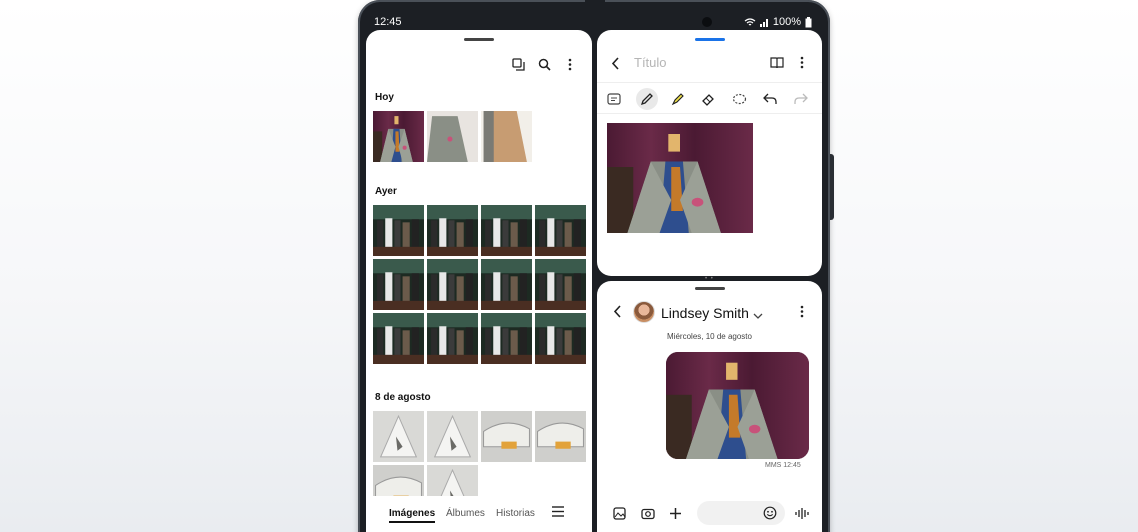 The height and width of the screenshot is (532, 1138). I want to click on menu-icon, so click(558, 513).